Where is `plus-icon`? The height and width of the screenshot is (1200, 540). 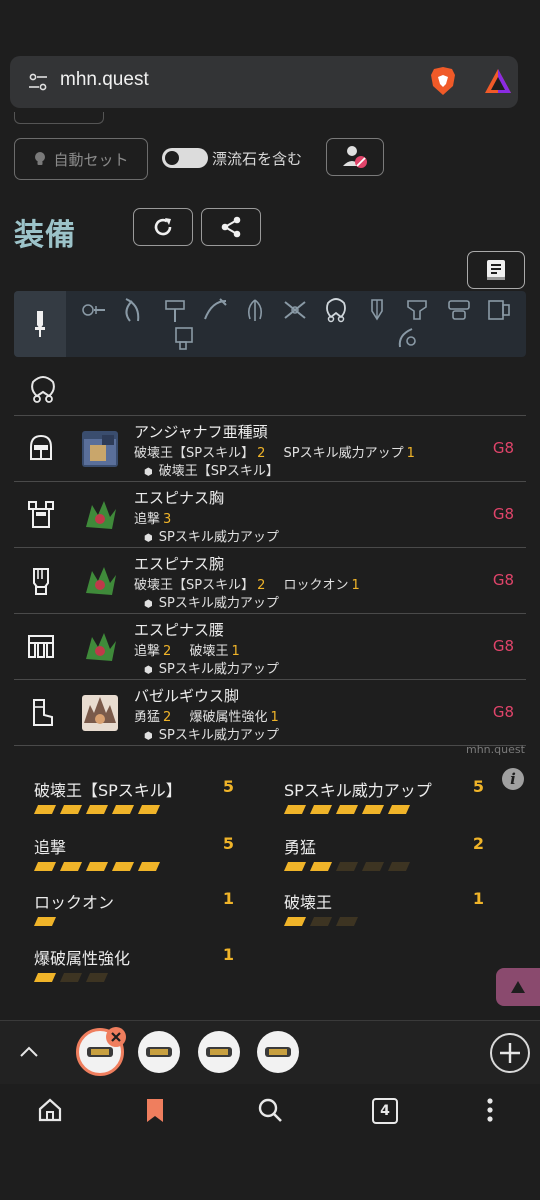
plus-icon is located at coordinates (510, 1053).